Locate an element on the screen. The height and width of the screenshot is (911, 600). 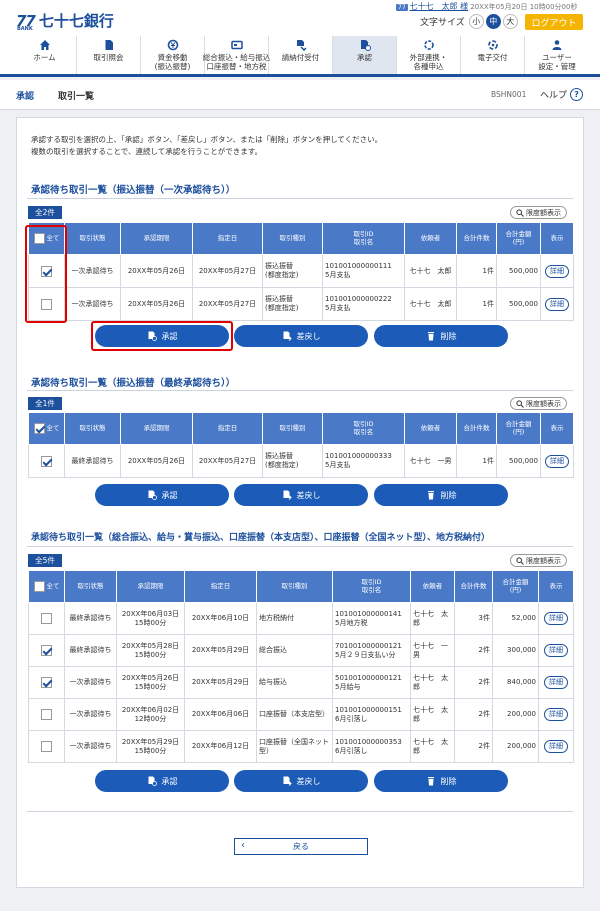
nav-home: ホーム is located at coordinates (45, 55).